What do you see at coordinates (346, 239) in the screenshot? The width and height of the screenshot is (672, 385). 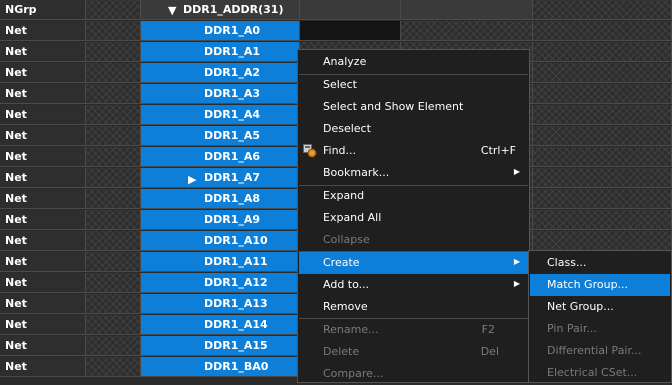 I see `menu-label: Collapse` at bounding box center [346, 239].